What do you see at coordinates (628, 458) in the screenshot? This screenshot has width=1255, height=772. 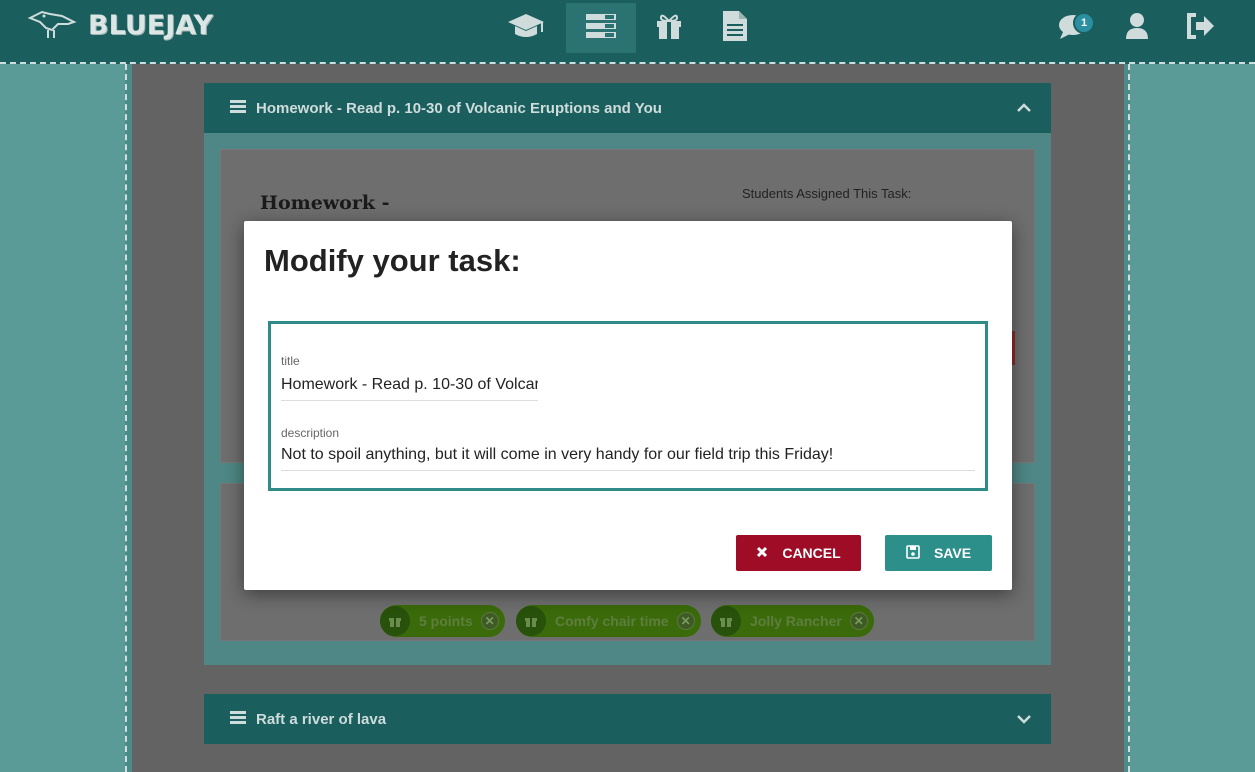 I see `description-field` at bounding box center [628, 458].